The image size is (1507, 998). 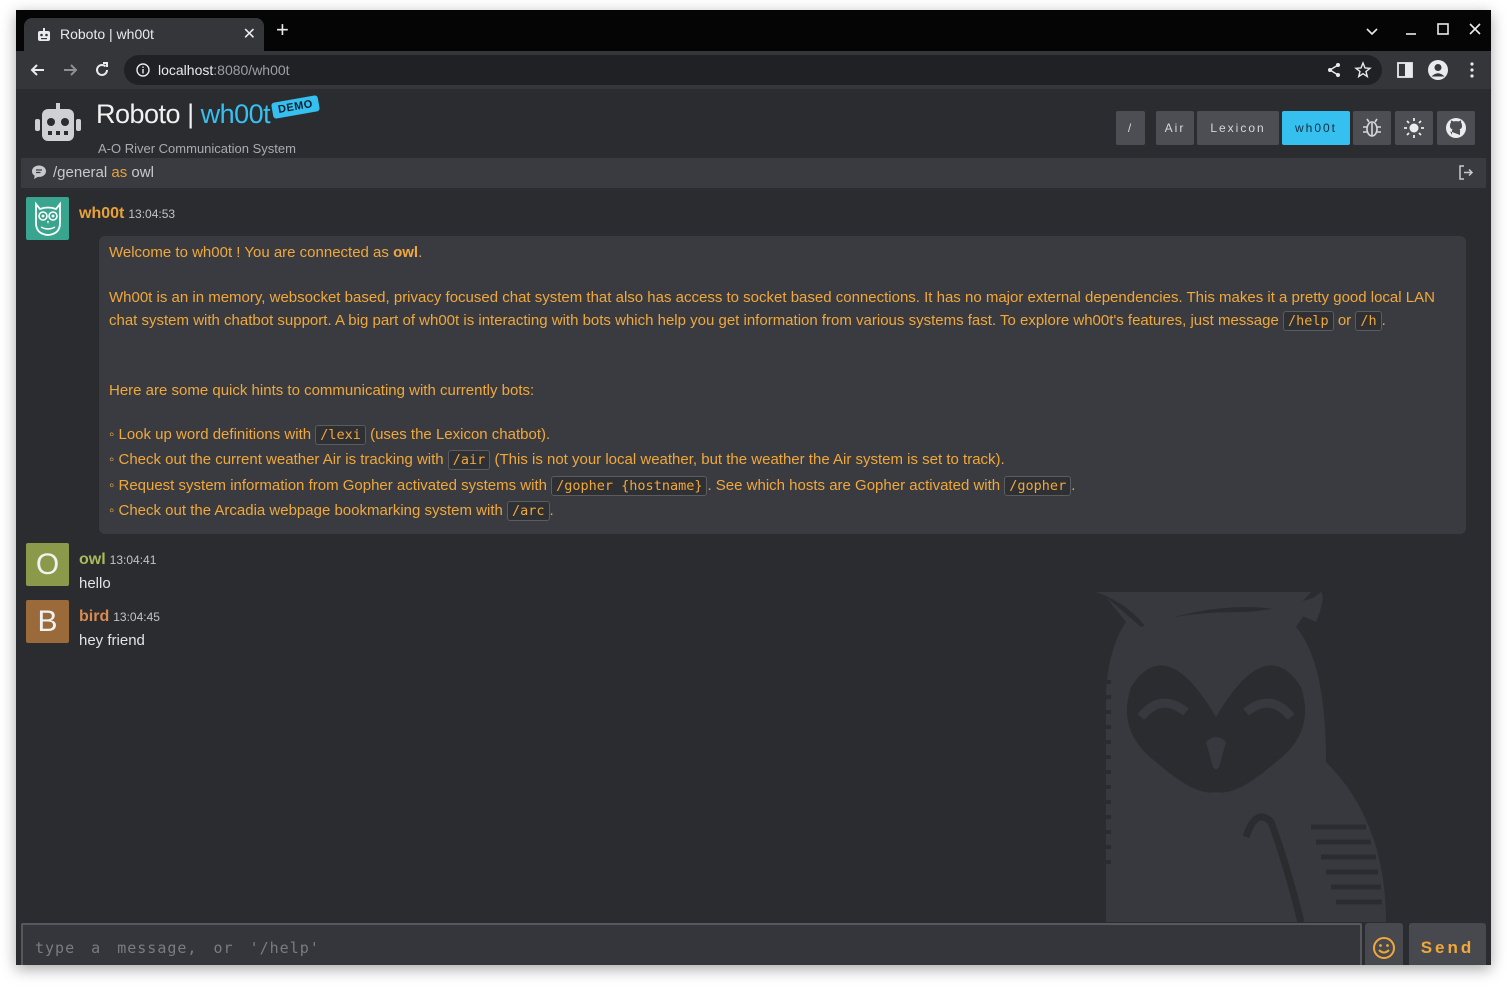 What do you see at coordinates (102, 213) in the screenshot?
I see `author-name: wh00t` at bounding box center [102, 213].